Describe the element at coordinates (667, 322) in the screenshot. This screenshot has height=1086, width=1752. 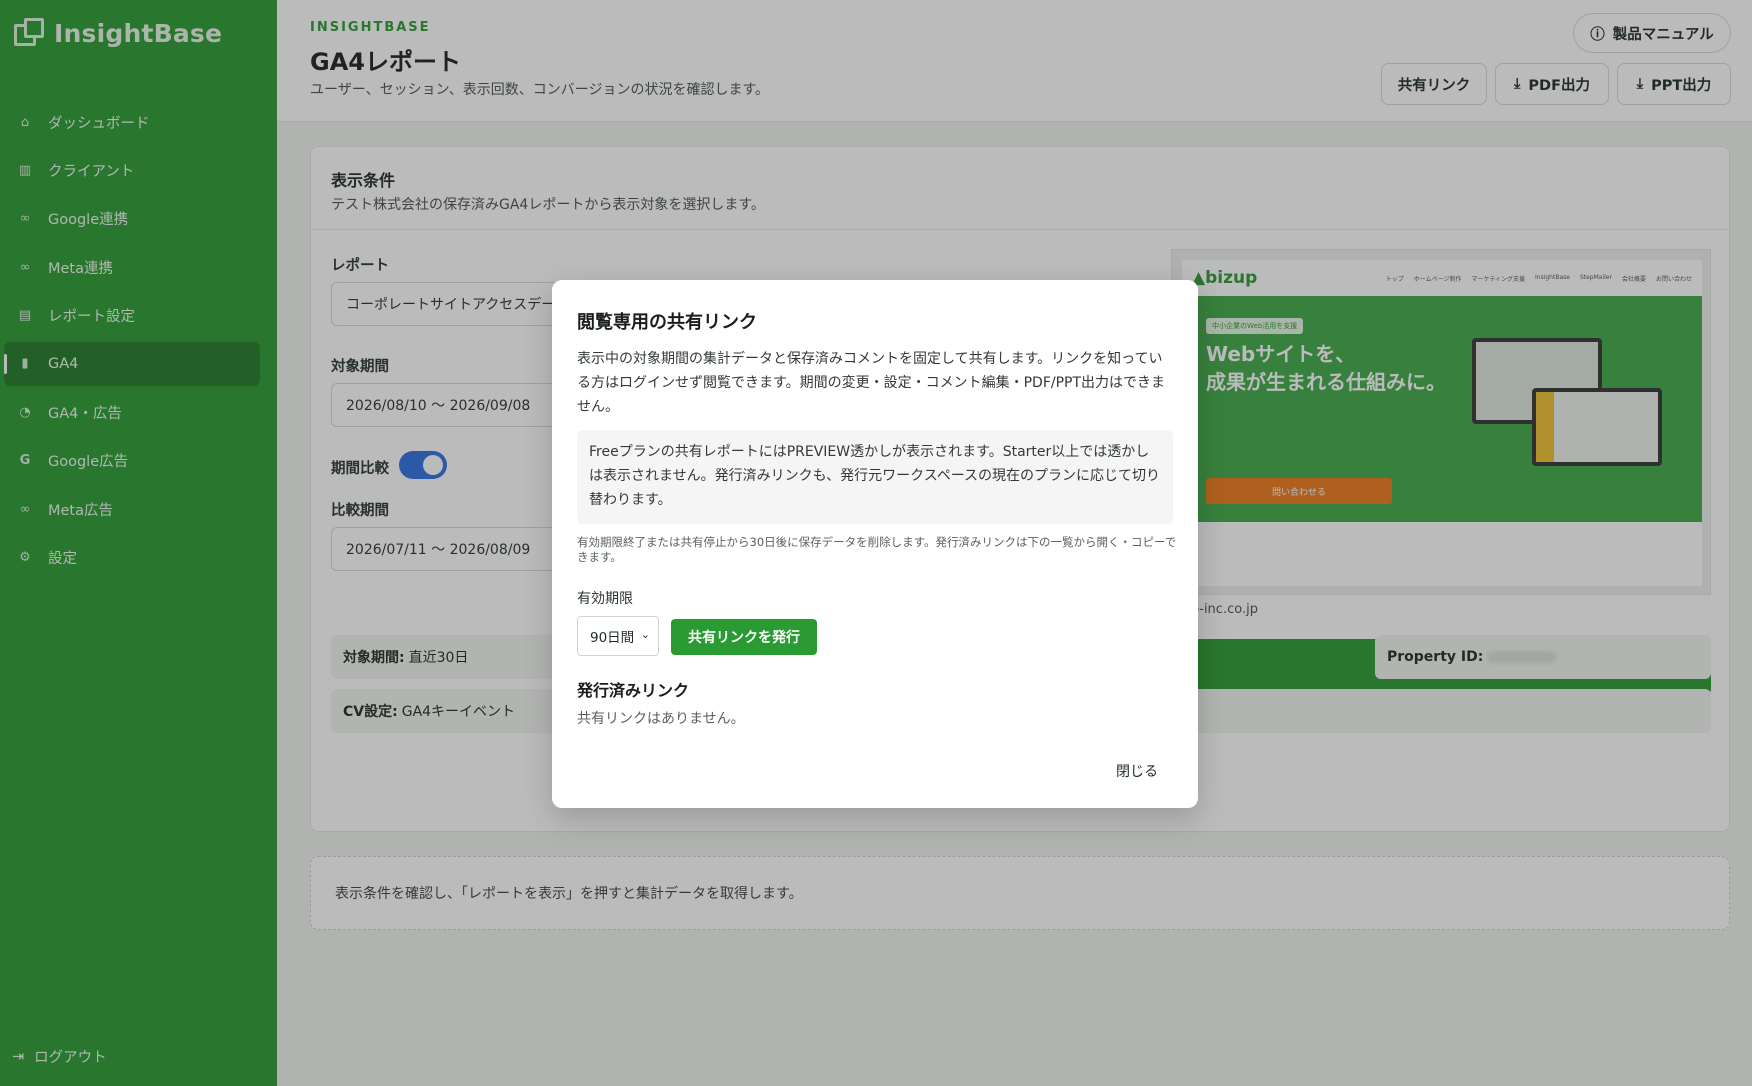
I see `modal-title: 閲覧専用の共有リンク` at that location.